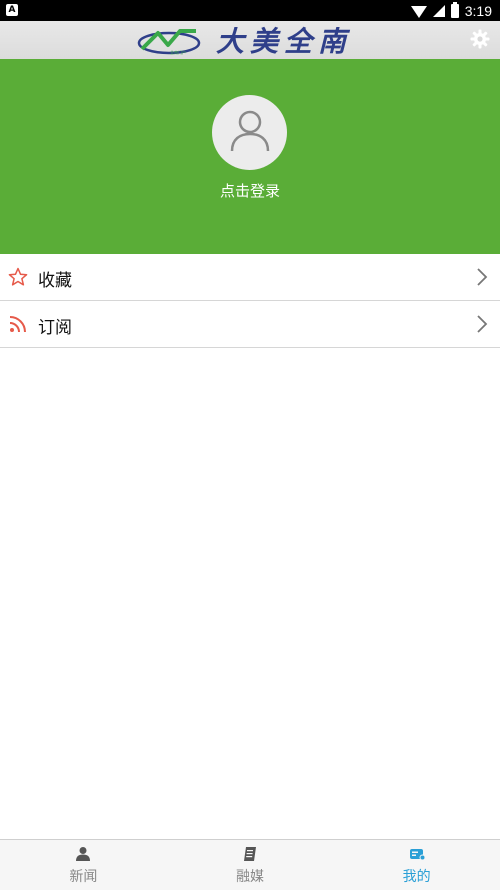 The width and height of the screenshot is (500, 890). I want to click on menu-item-favorites: 收藏, so click(250, 277).